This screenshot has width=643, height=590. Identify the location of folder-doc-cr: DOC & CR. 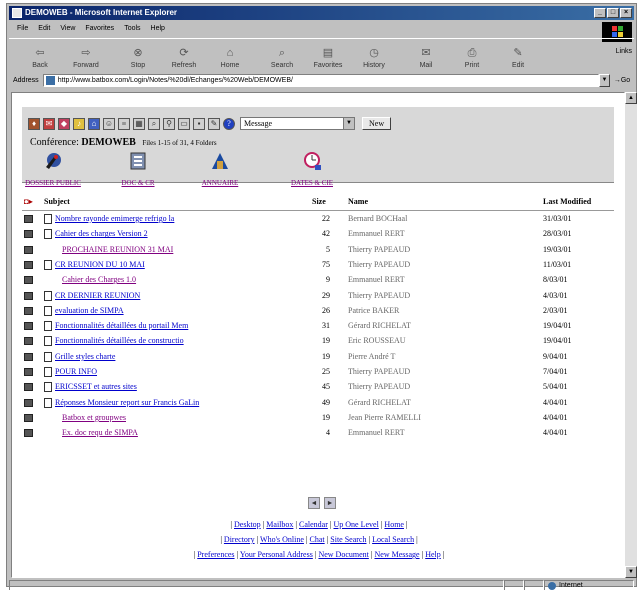
(138, 169).